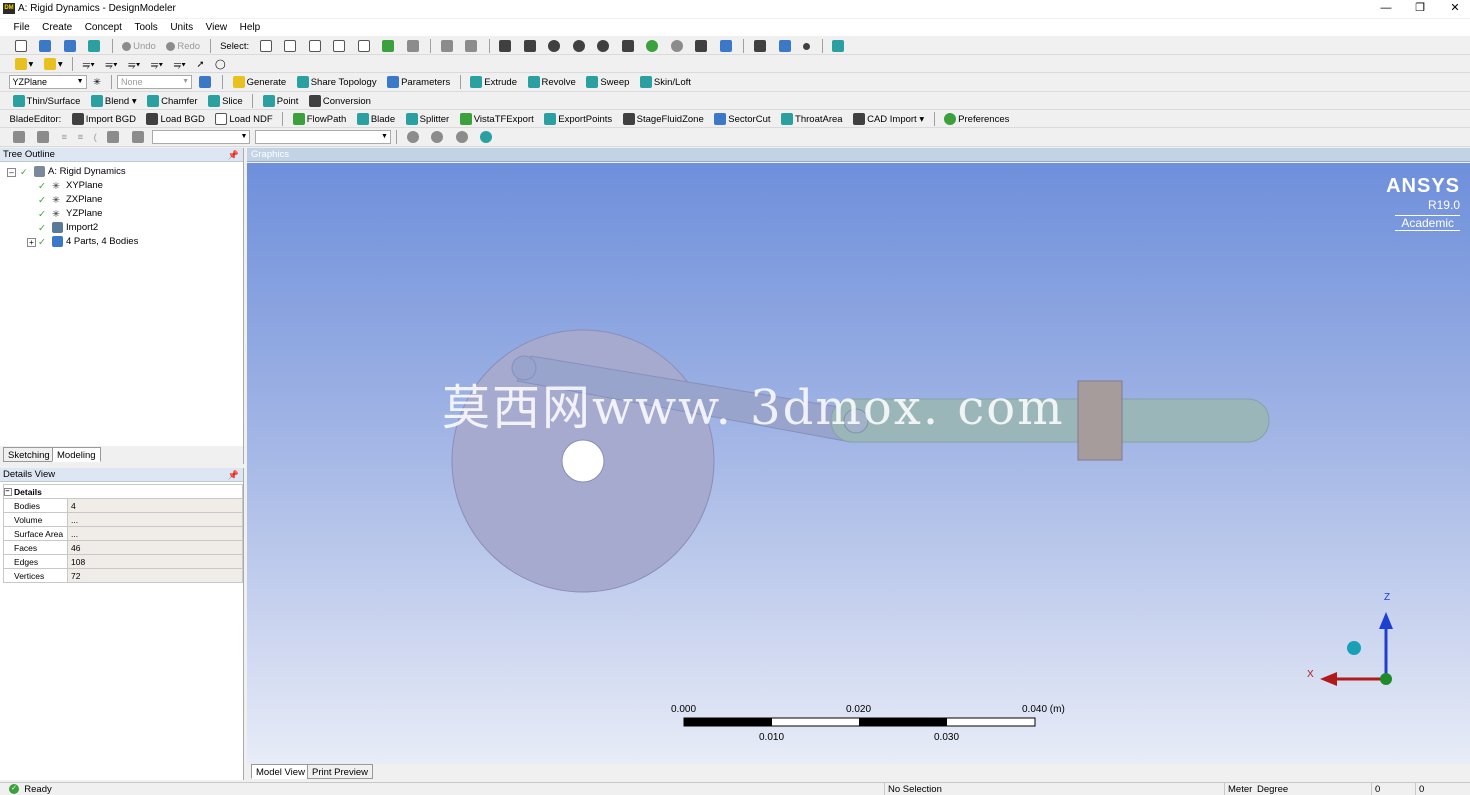 The width and height of the screenshot is (1470, 795). Describe the element at coordinates (1354, 648) in the screenshot. I see `isometric-view-ball` at that location.